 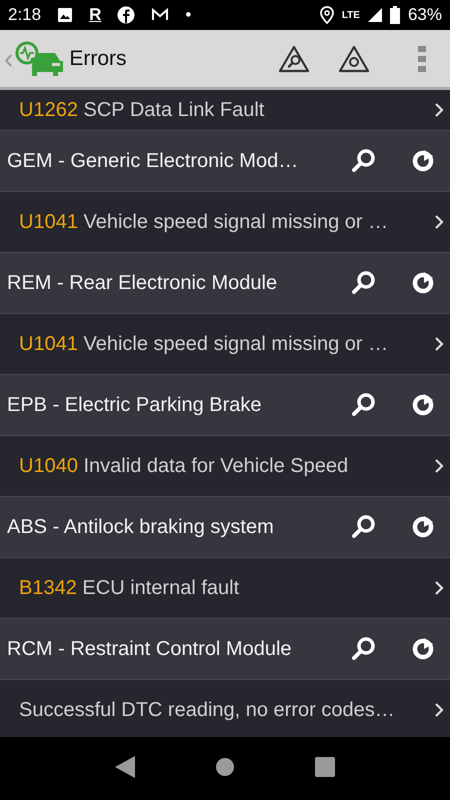 What do you see at coordinates (375, 15) in the screenshot?
I see `signal-icon` at bounding box center [375, 15].